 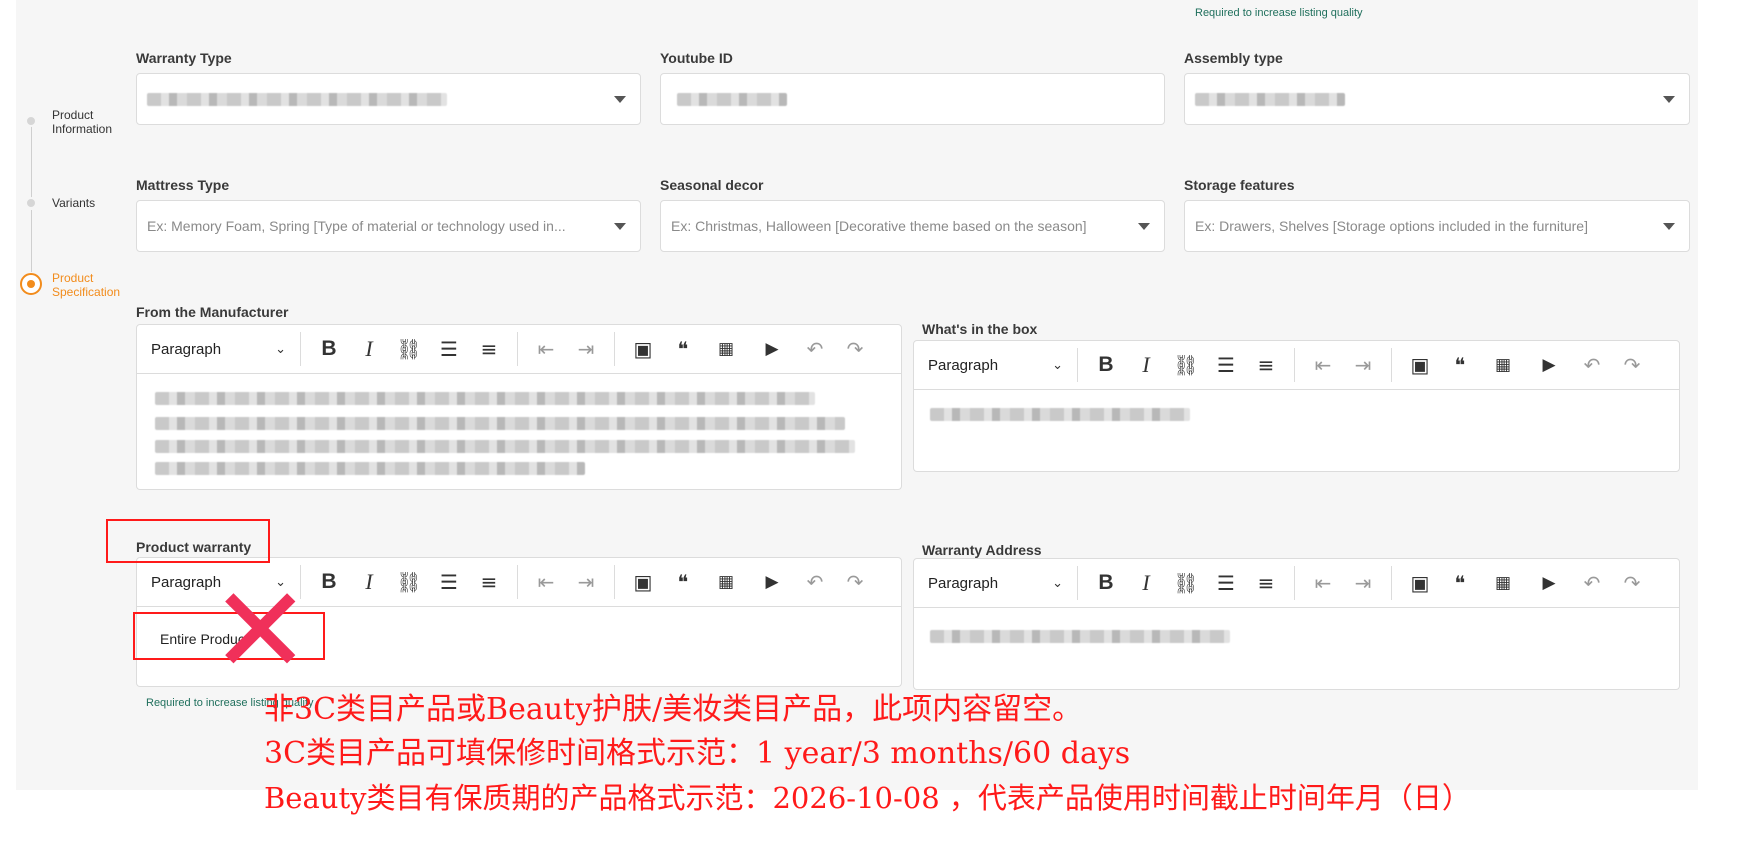 What do you see at coordinates (31, 203) in the screenshot?
I see `step-dot-variants` at bounding box center [31, 203].